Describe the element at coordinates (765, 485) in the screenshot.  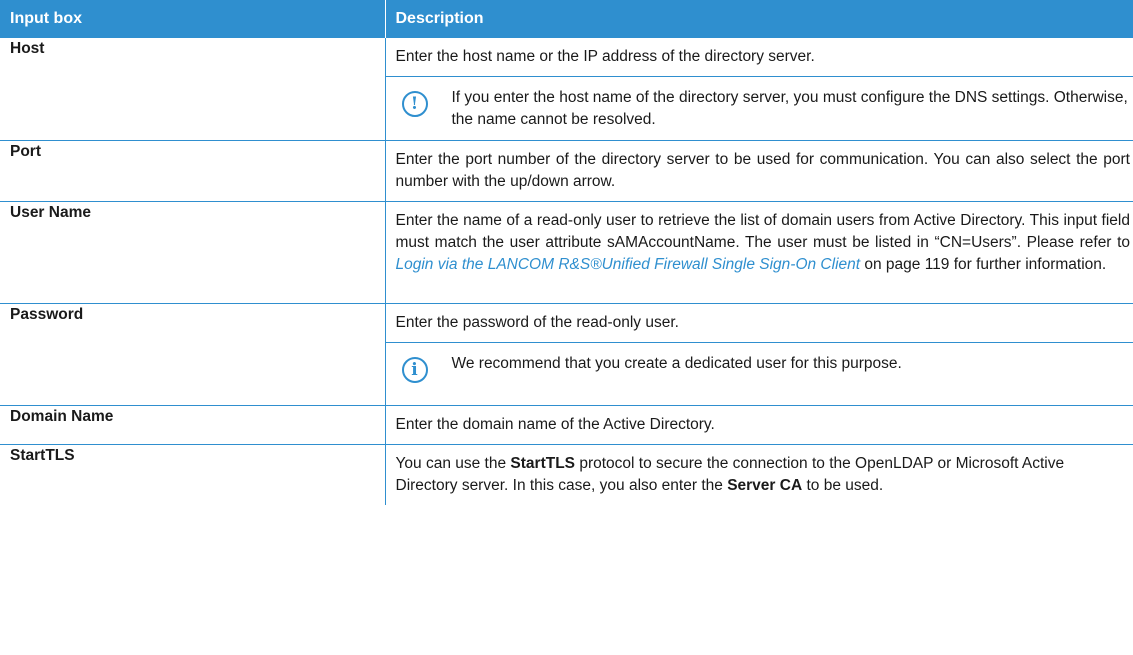
I see `starttls-bold-server-ca: Server CA` at that location.